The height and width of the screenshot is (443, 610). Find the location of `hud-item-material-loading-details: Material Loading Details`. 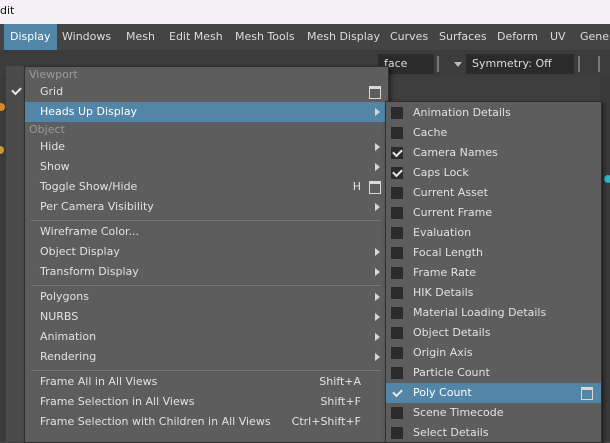

hud-item-material-loading-details: Material Loading Details is located at coordinates (493, 313).